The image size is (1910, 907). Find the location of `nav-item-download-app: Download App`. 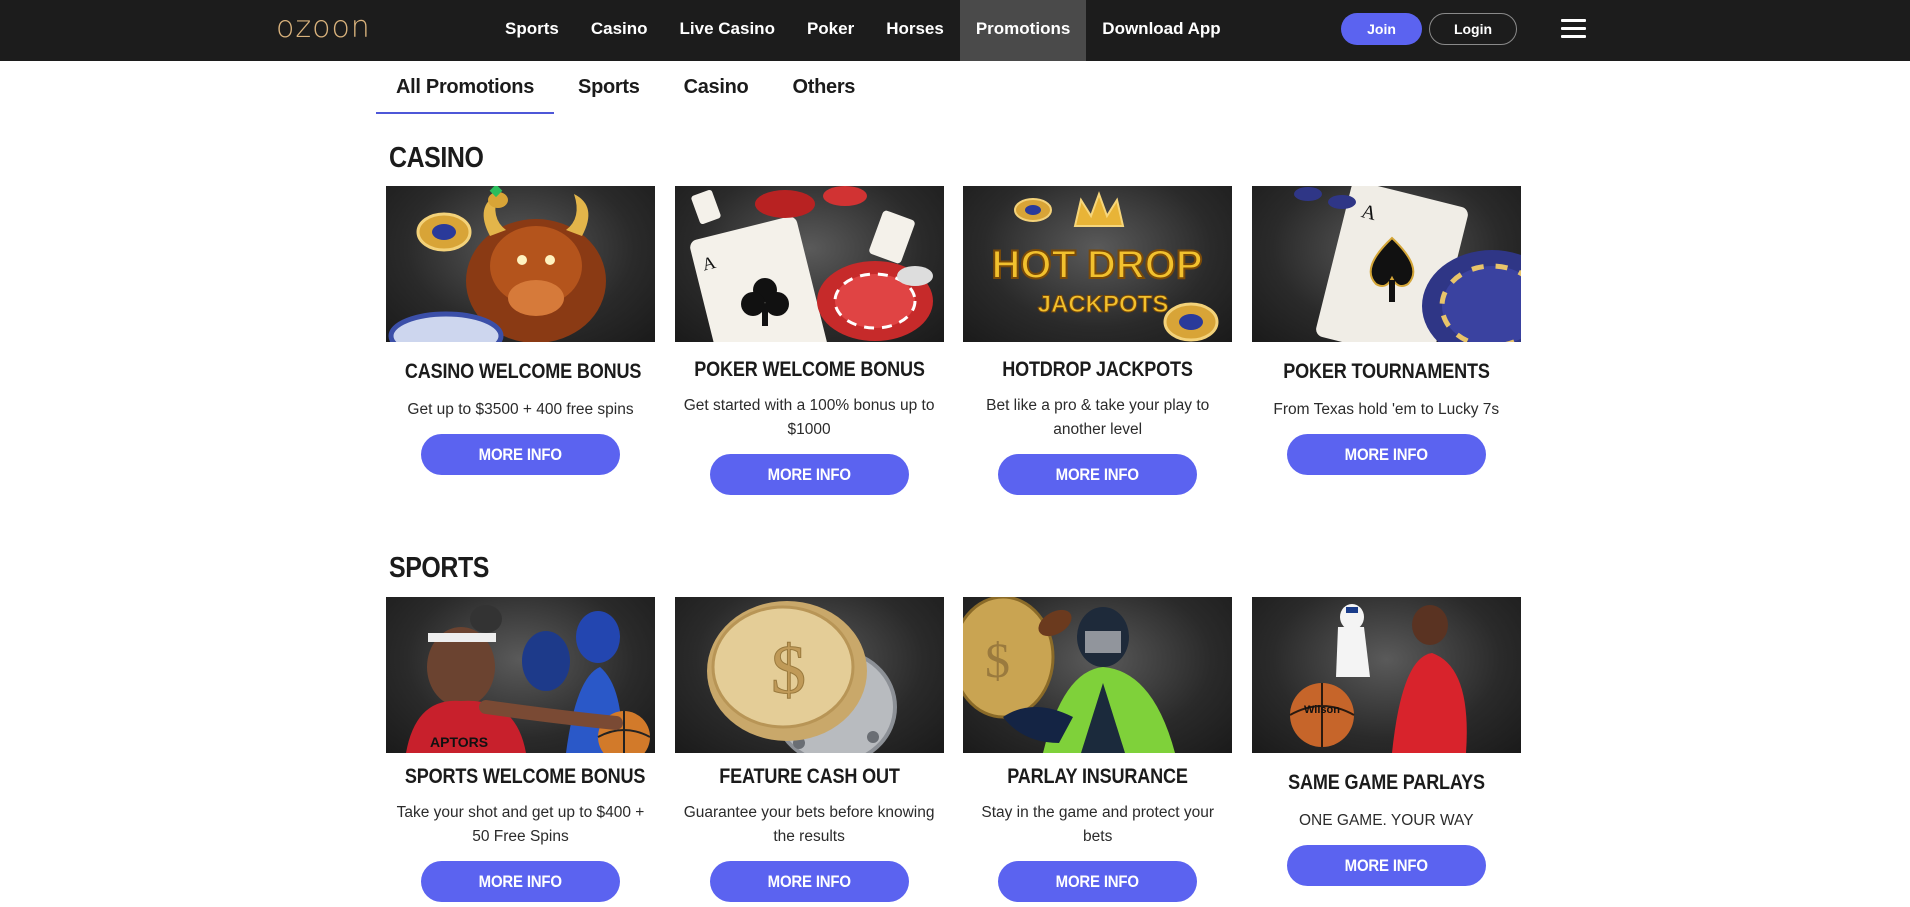

nav-item-download-app: Download App is located at coordinates (1161, 30).